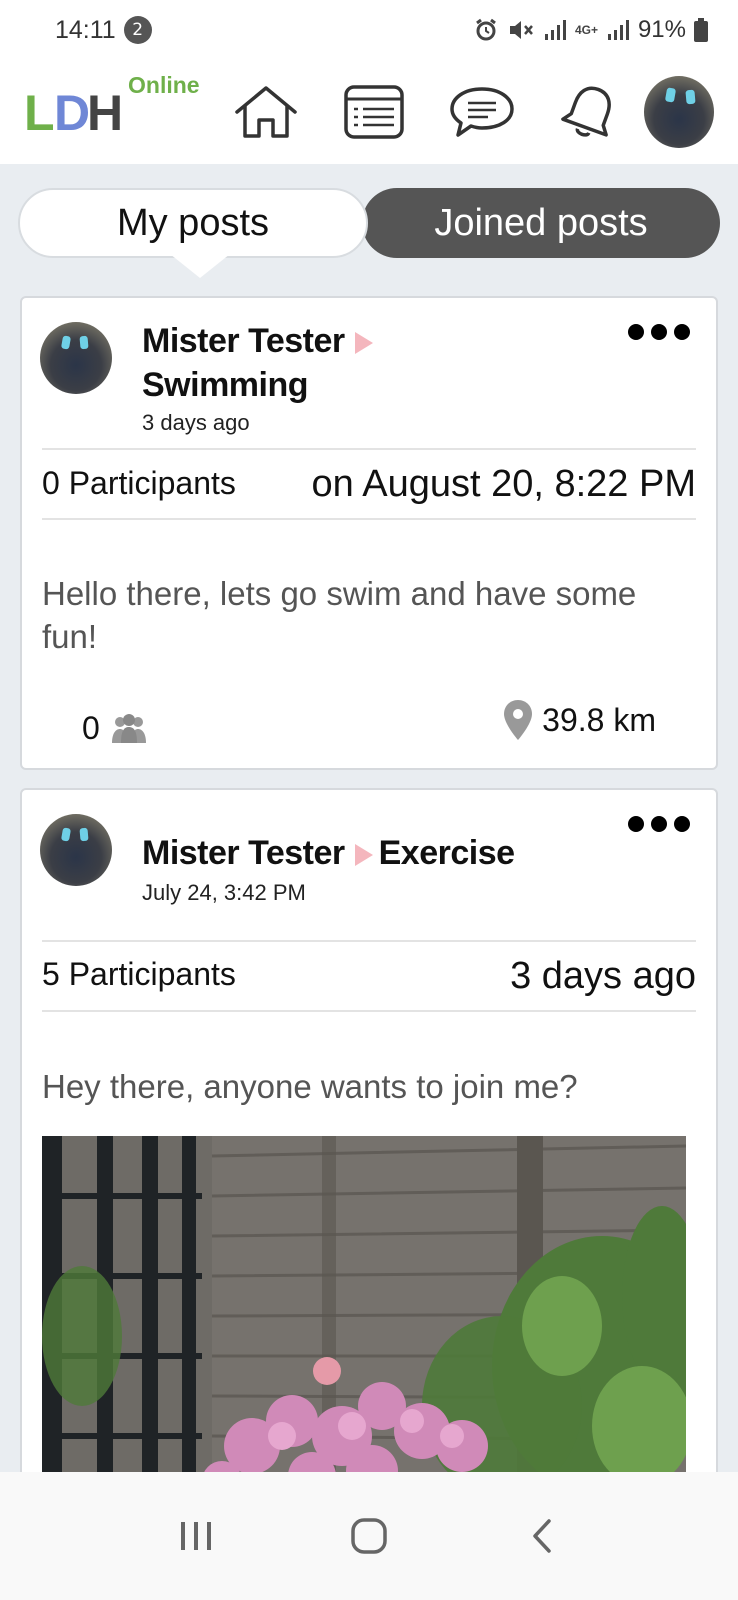 This screenshot has width=738, height=1600. Describe the element at coordinates (678, 112) in the screenshot. I see `profile-avatar` at that location.